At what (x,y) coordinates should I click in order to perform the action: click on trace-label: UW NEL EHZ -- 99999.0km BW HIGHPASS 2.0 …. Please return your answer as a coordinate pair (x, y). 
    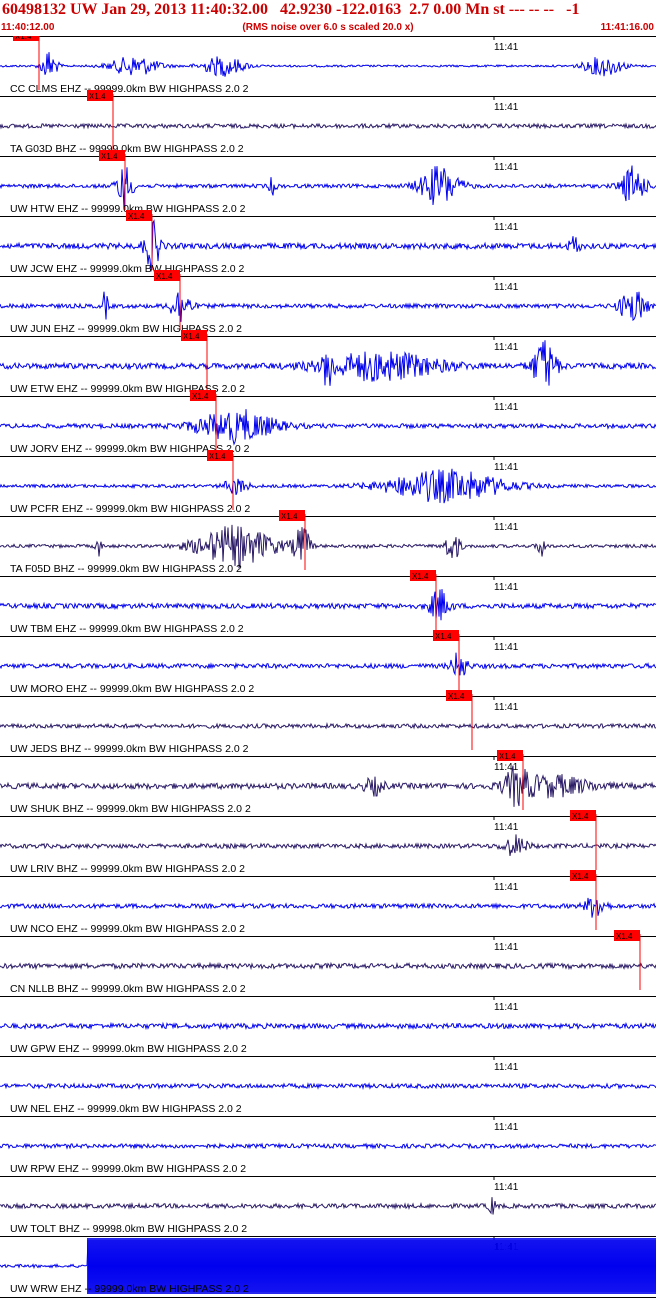
    Looking at the image, I should click on (126, 1109).